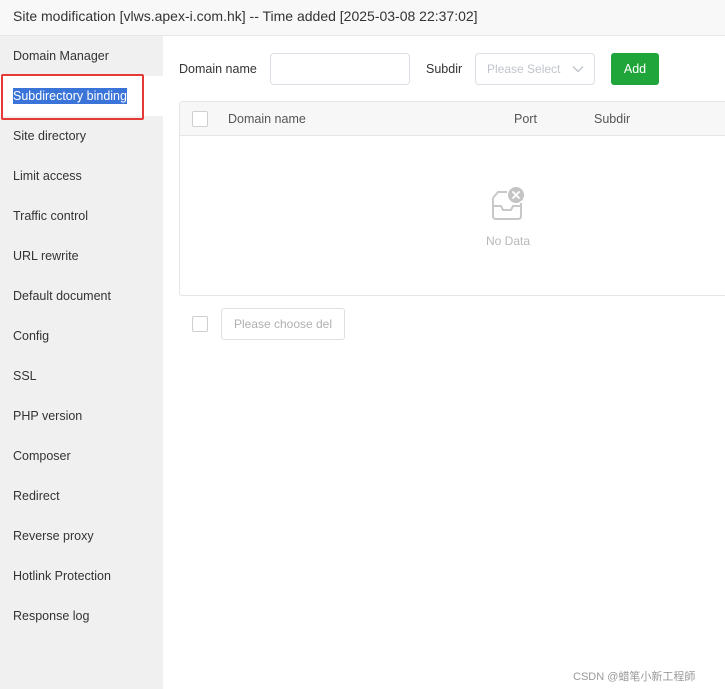  I want to click on domain-name-label: Domain name, so click(218, 69).